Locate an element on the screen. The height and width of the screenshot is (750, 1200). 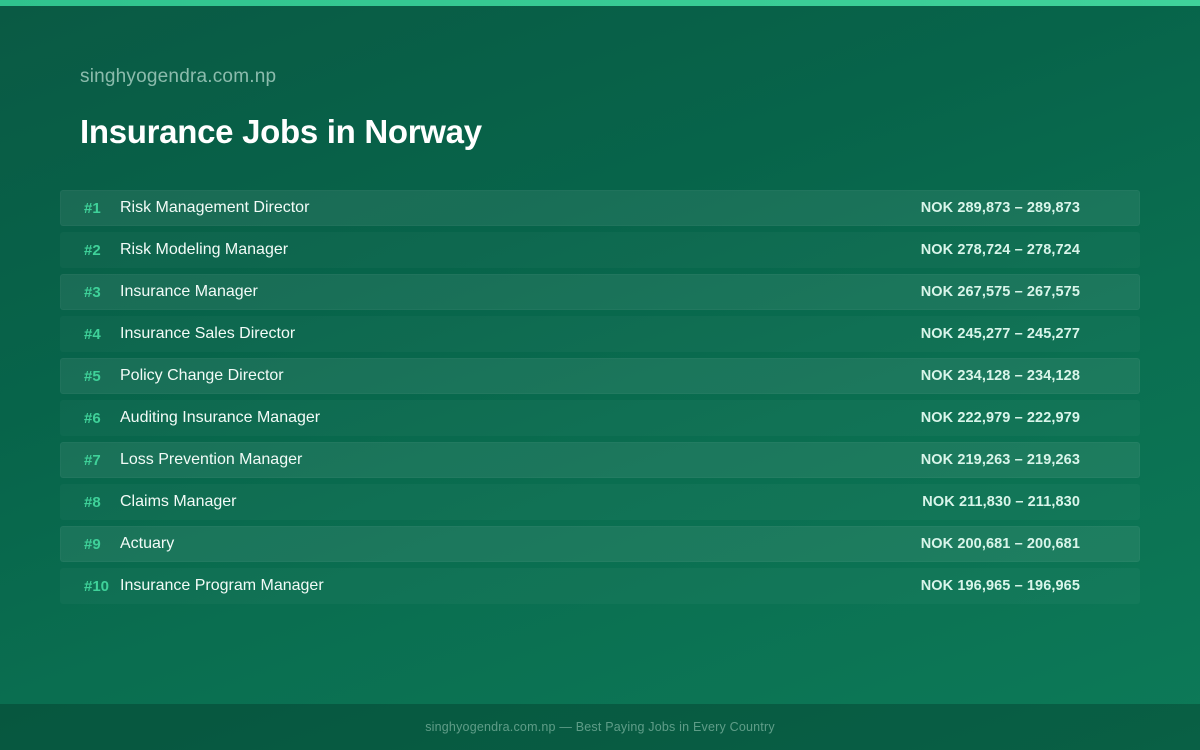
job-row: #9 Actuary NOK 200,681 – 200,681 is located at coordinates (600, 544).